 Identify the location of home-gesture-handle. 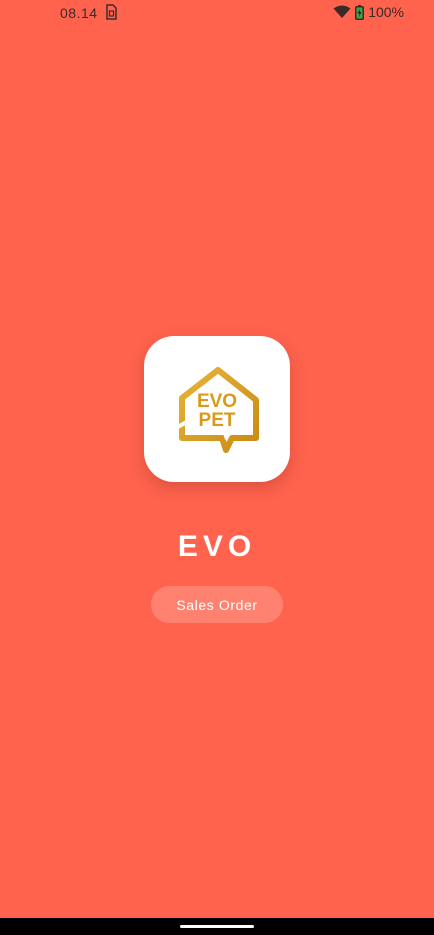
(217, 926).